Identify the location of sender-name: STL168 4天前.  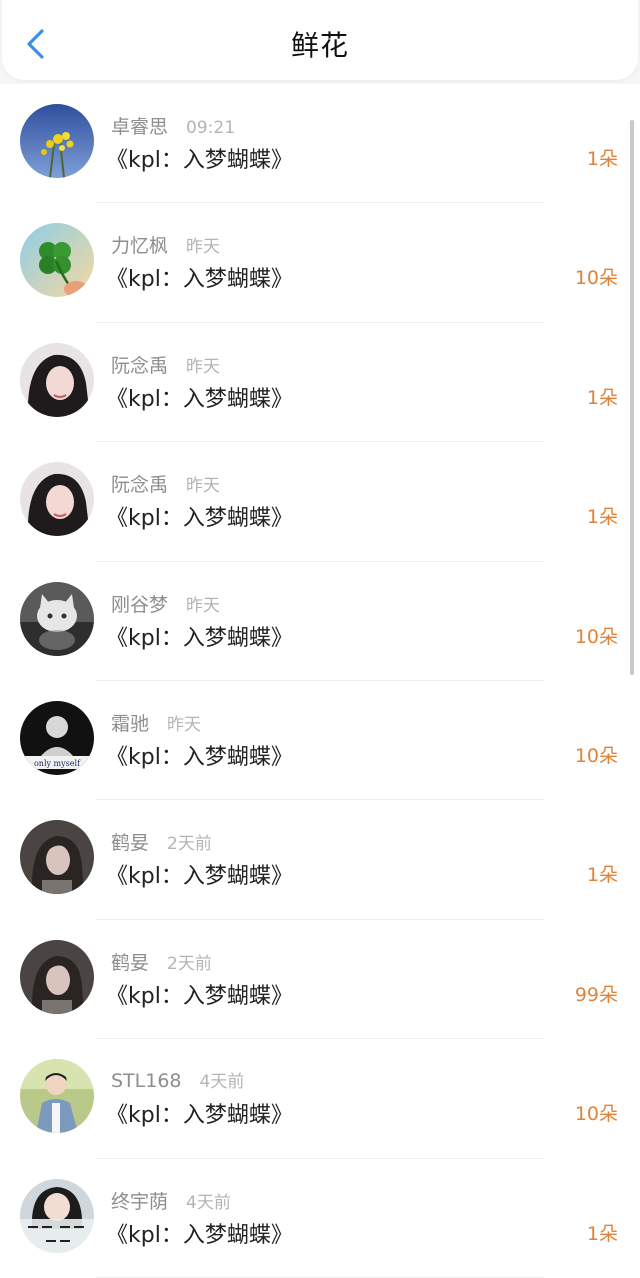
(178, 1081).